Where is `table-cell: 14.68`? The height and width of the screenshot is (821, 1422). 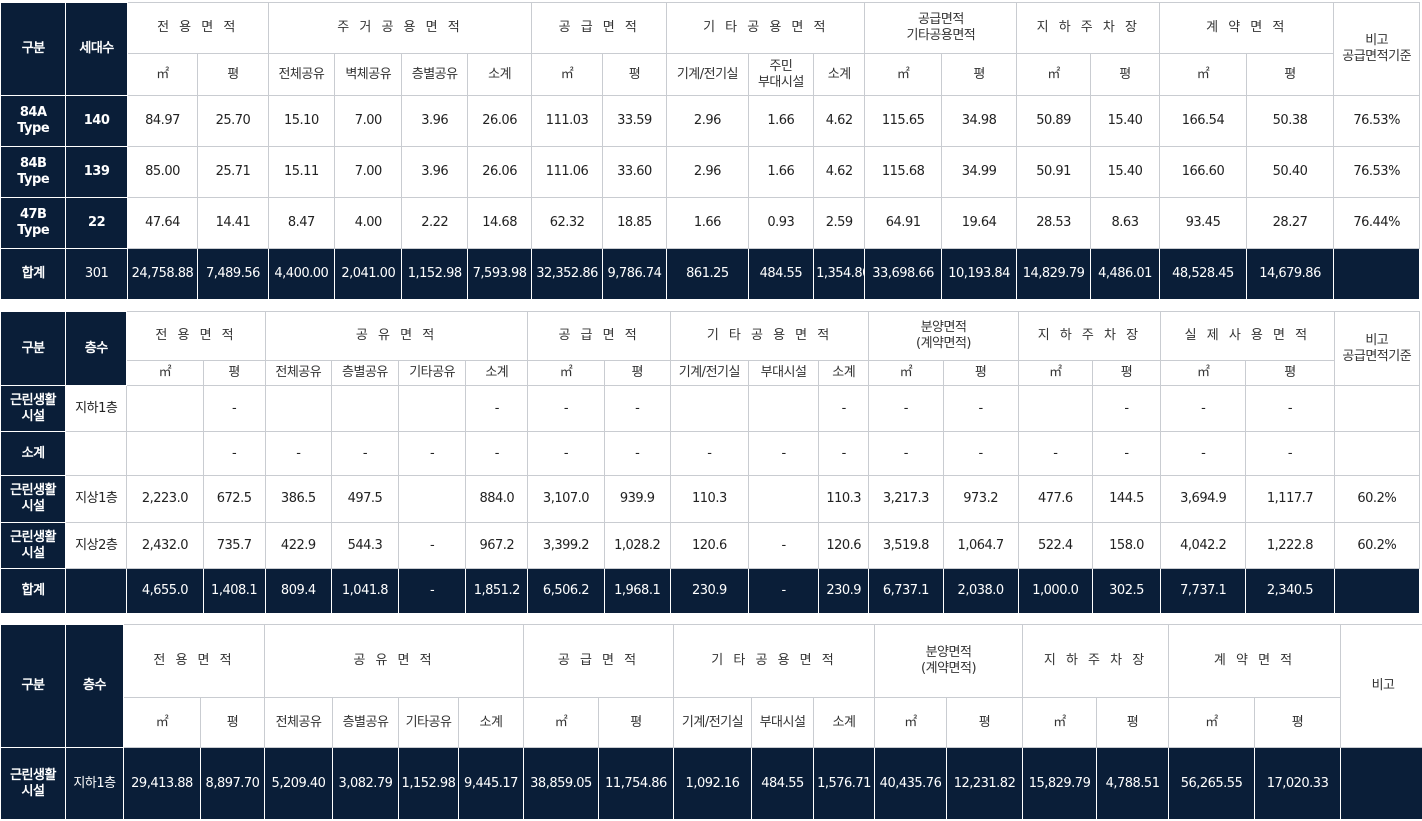 table-cell: 14.68 is located at coordinates (499, 223).